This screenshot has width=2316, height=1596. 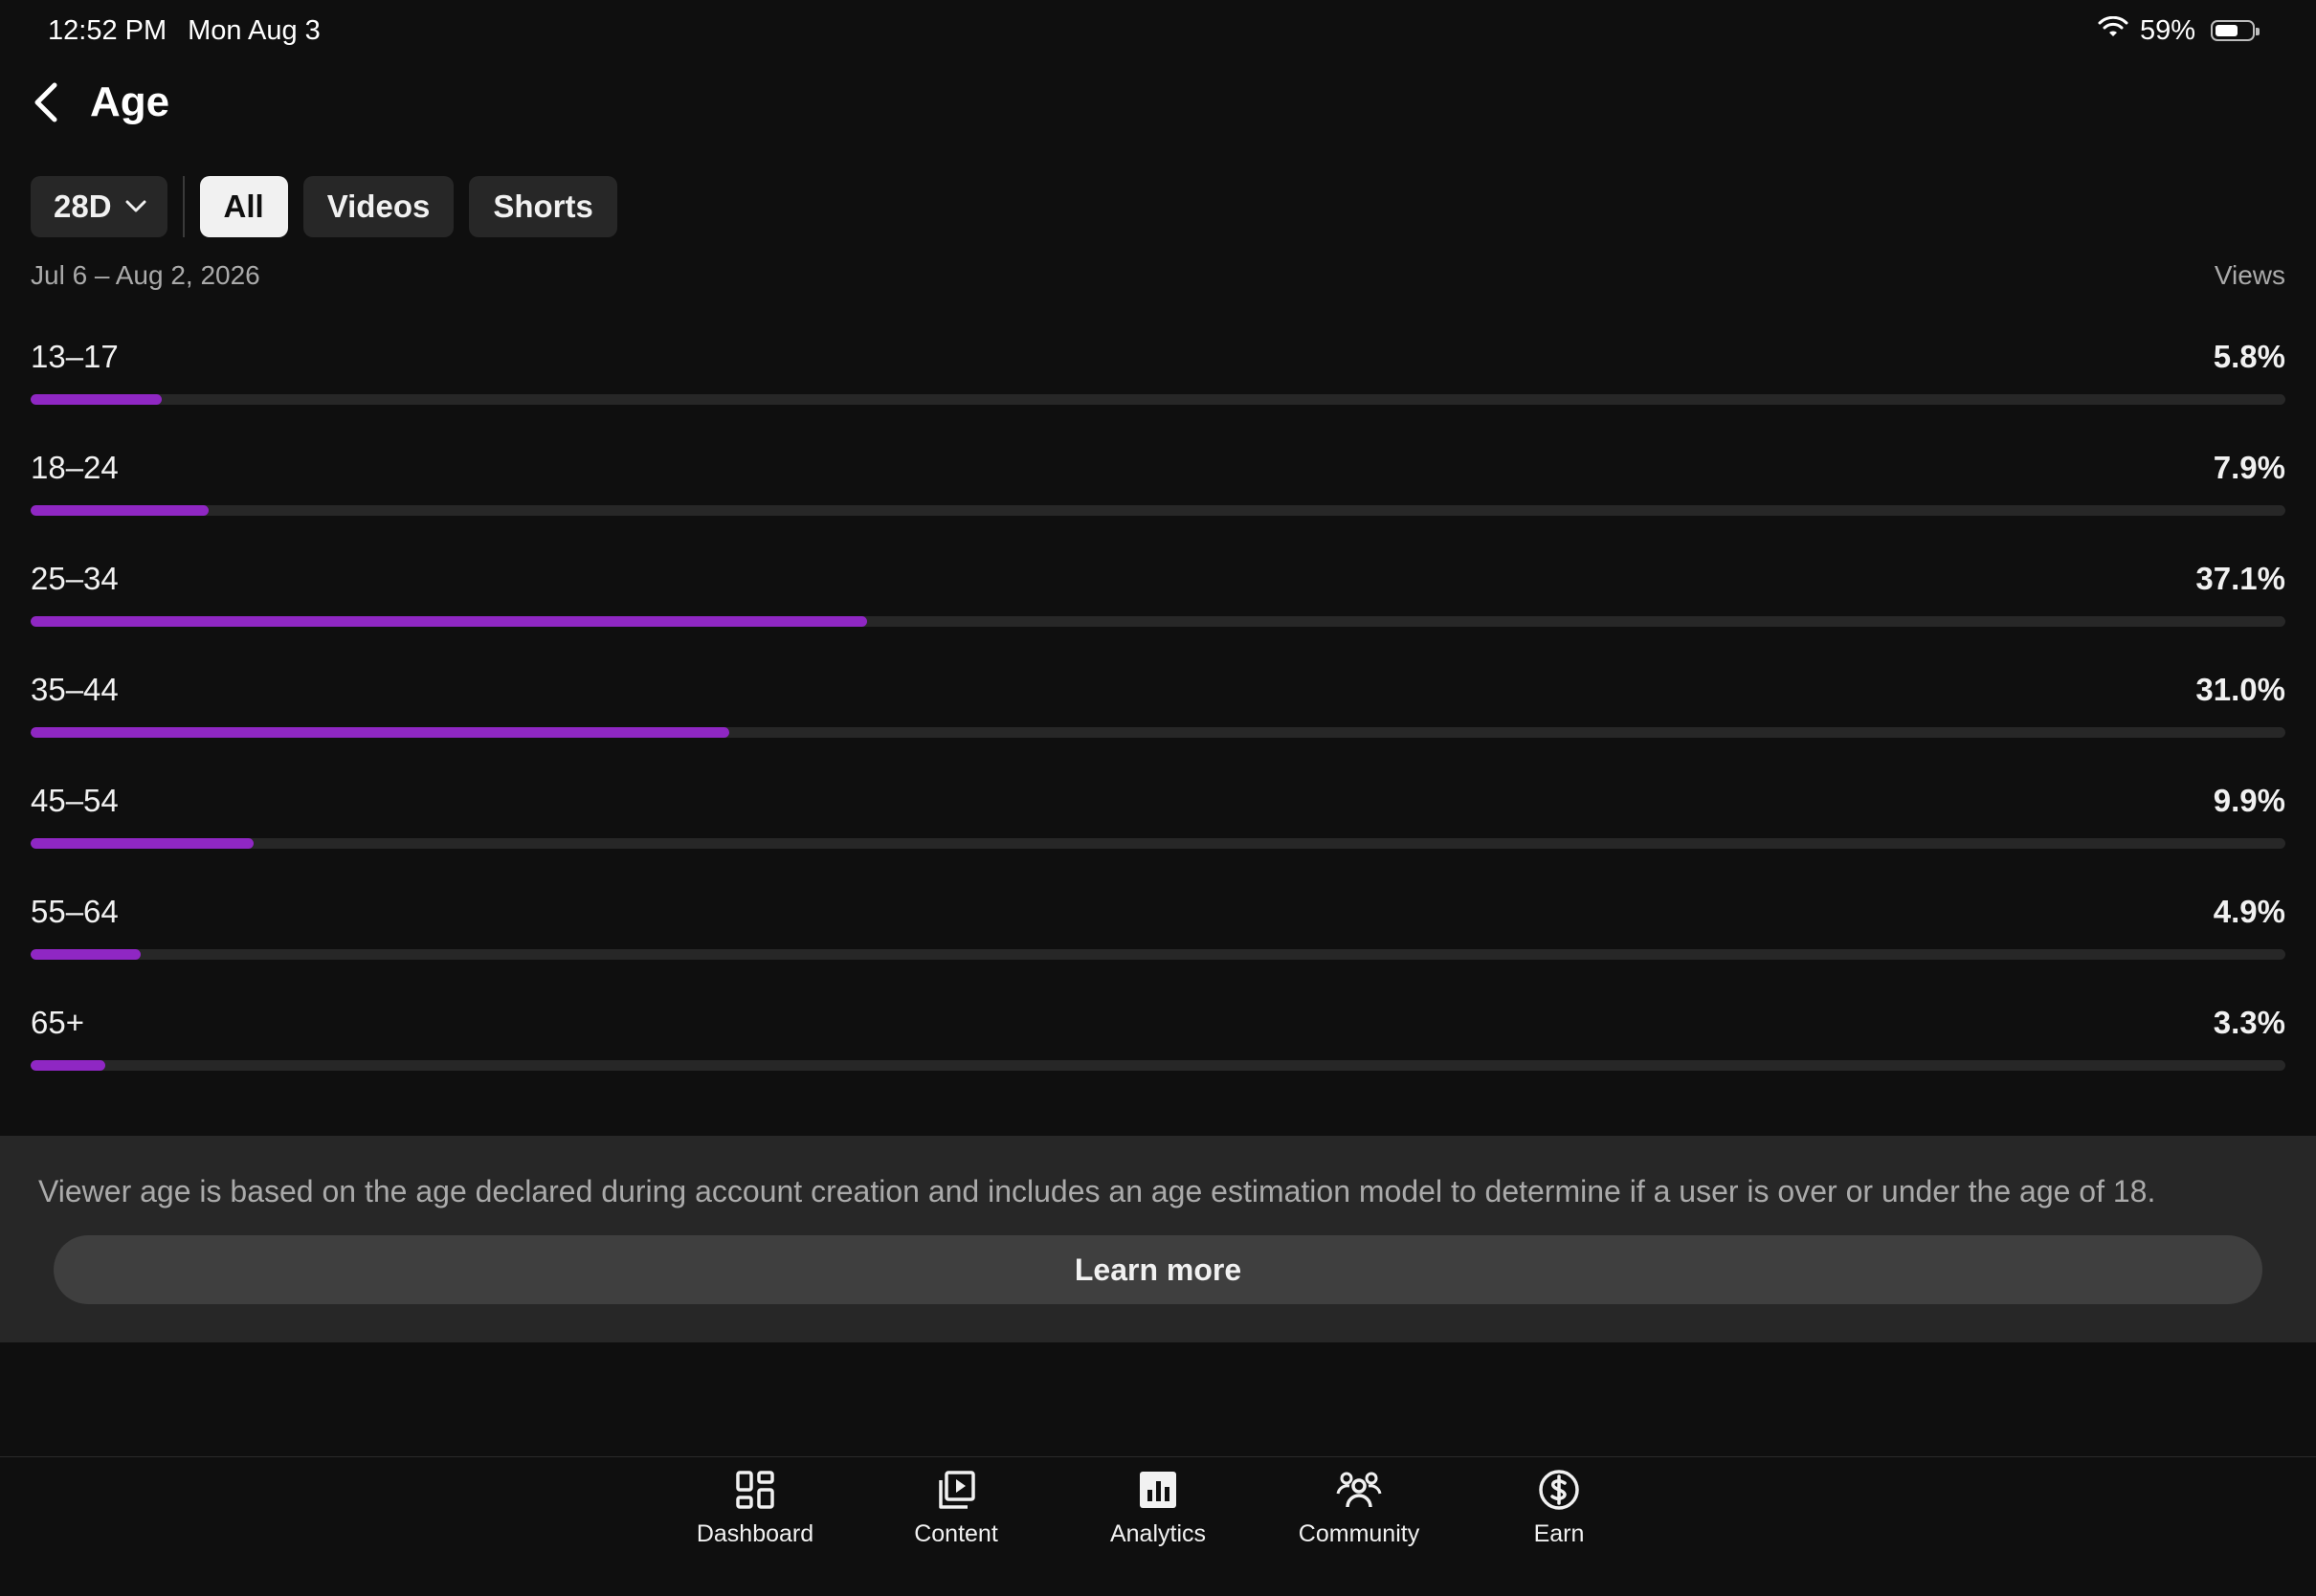 I want to click on analytics-icon, so click(x=1158, y=1490).